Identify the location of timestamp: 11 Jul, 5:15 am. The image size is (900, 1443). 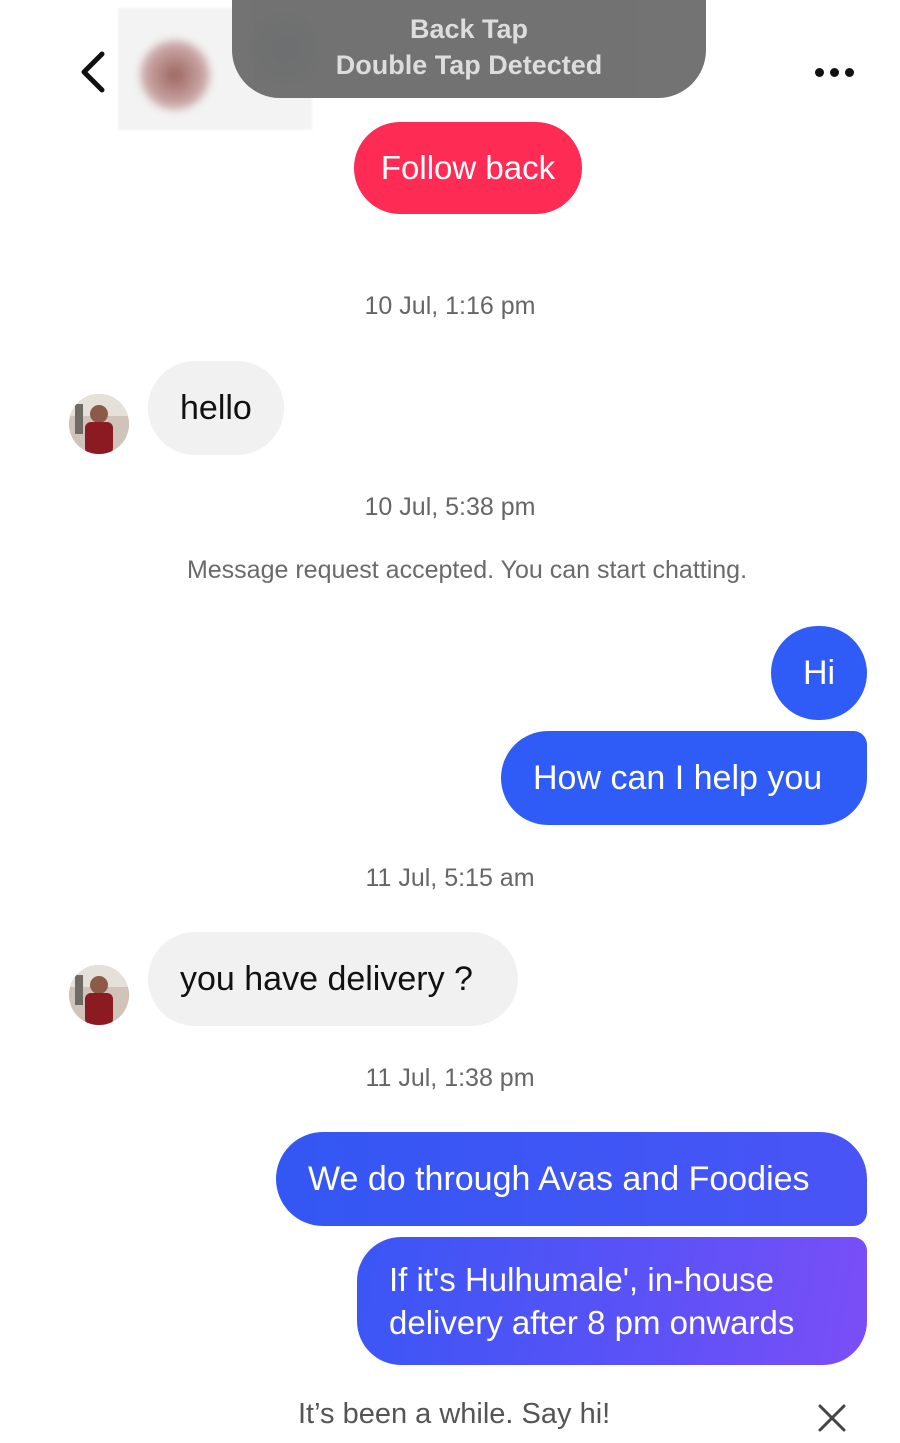
(450, 878).